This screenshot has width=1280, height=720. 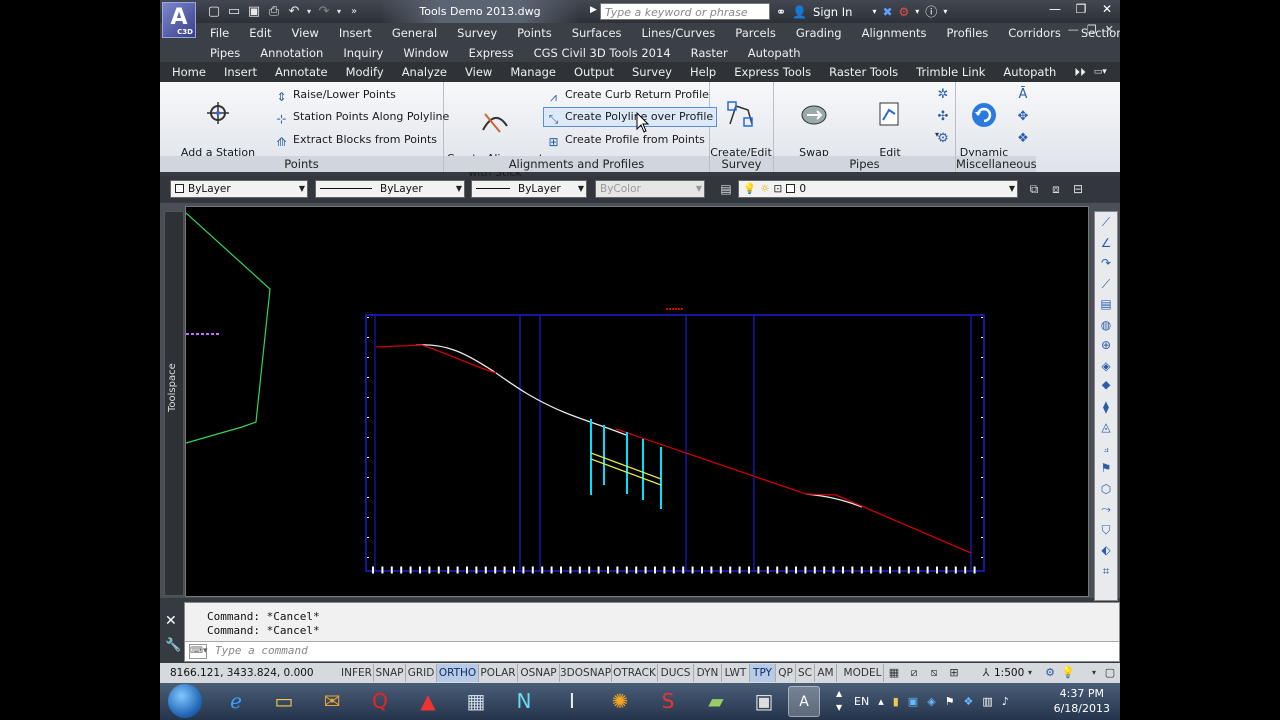 What do you see at coordinates (1106, 304) in the screenshot?
I see `document-icon: ▤` at bounding box center [1106, 304].